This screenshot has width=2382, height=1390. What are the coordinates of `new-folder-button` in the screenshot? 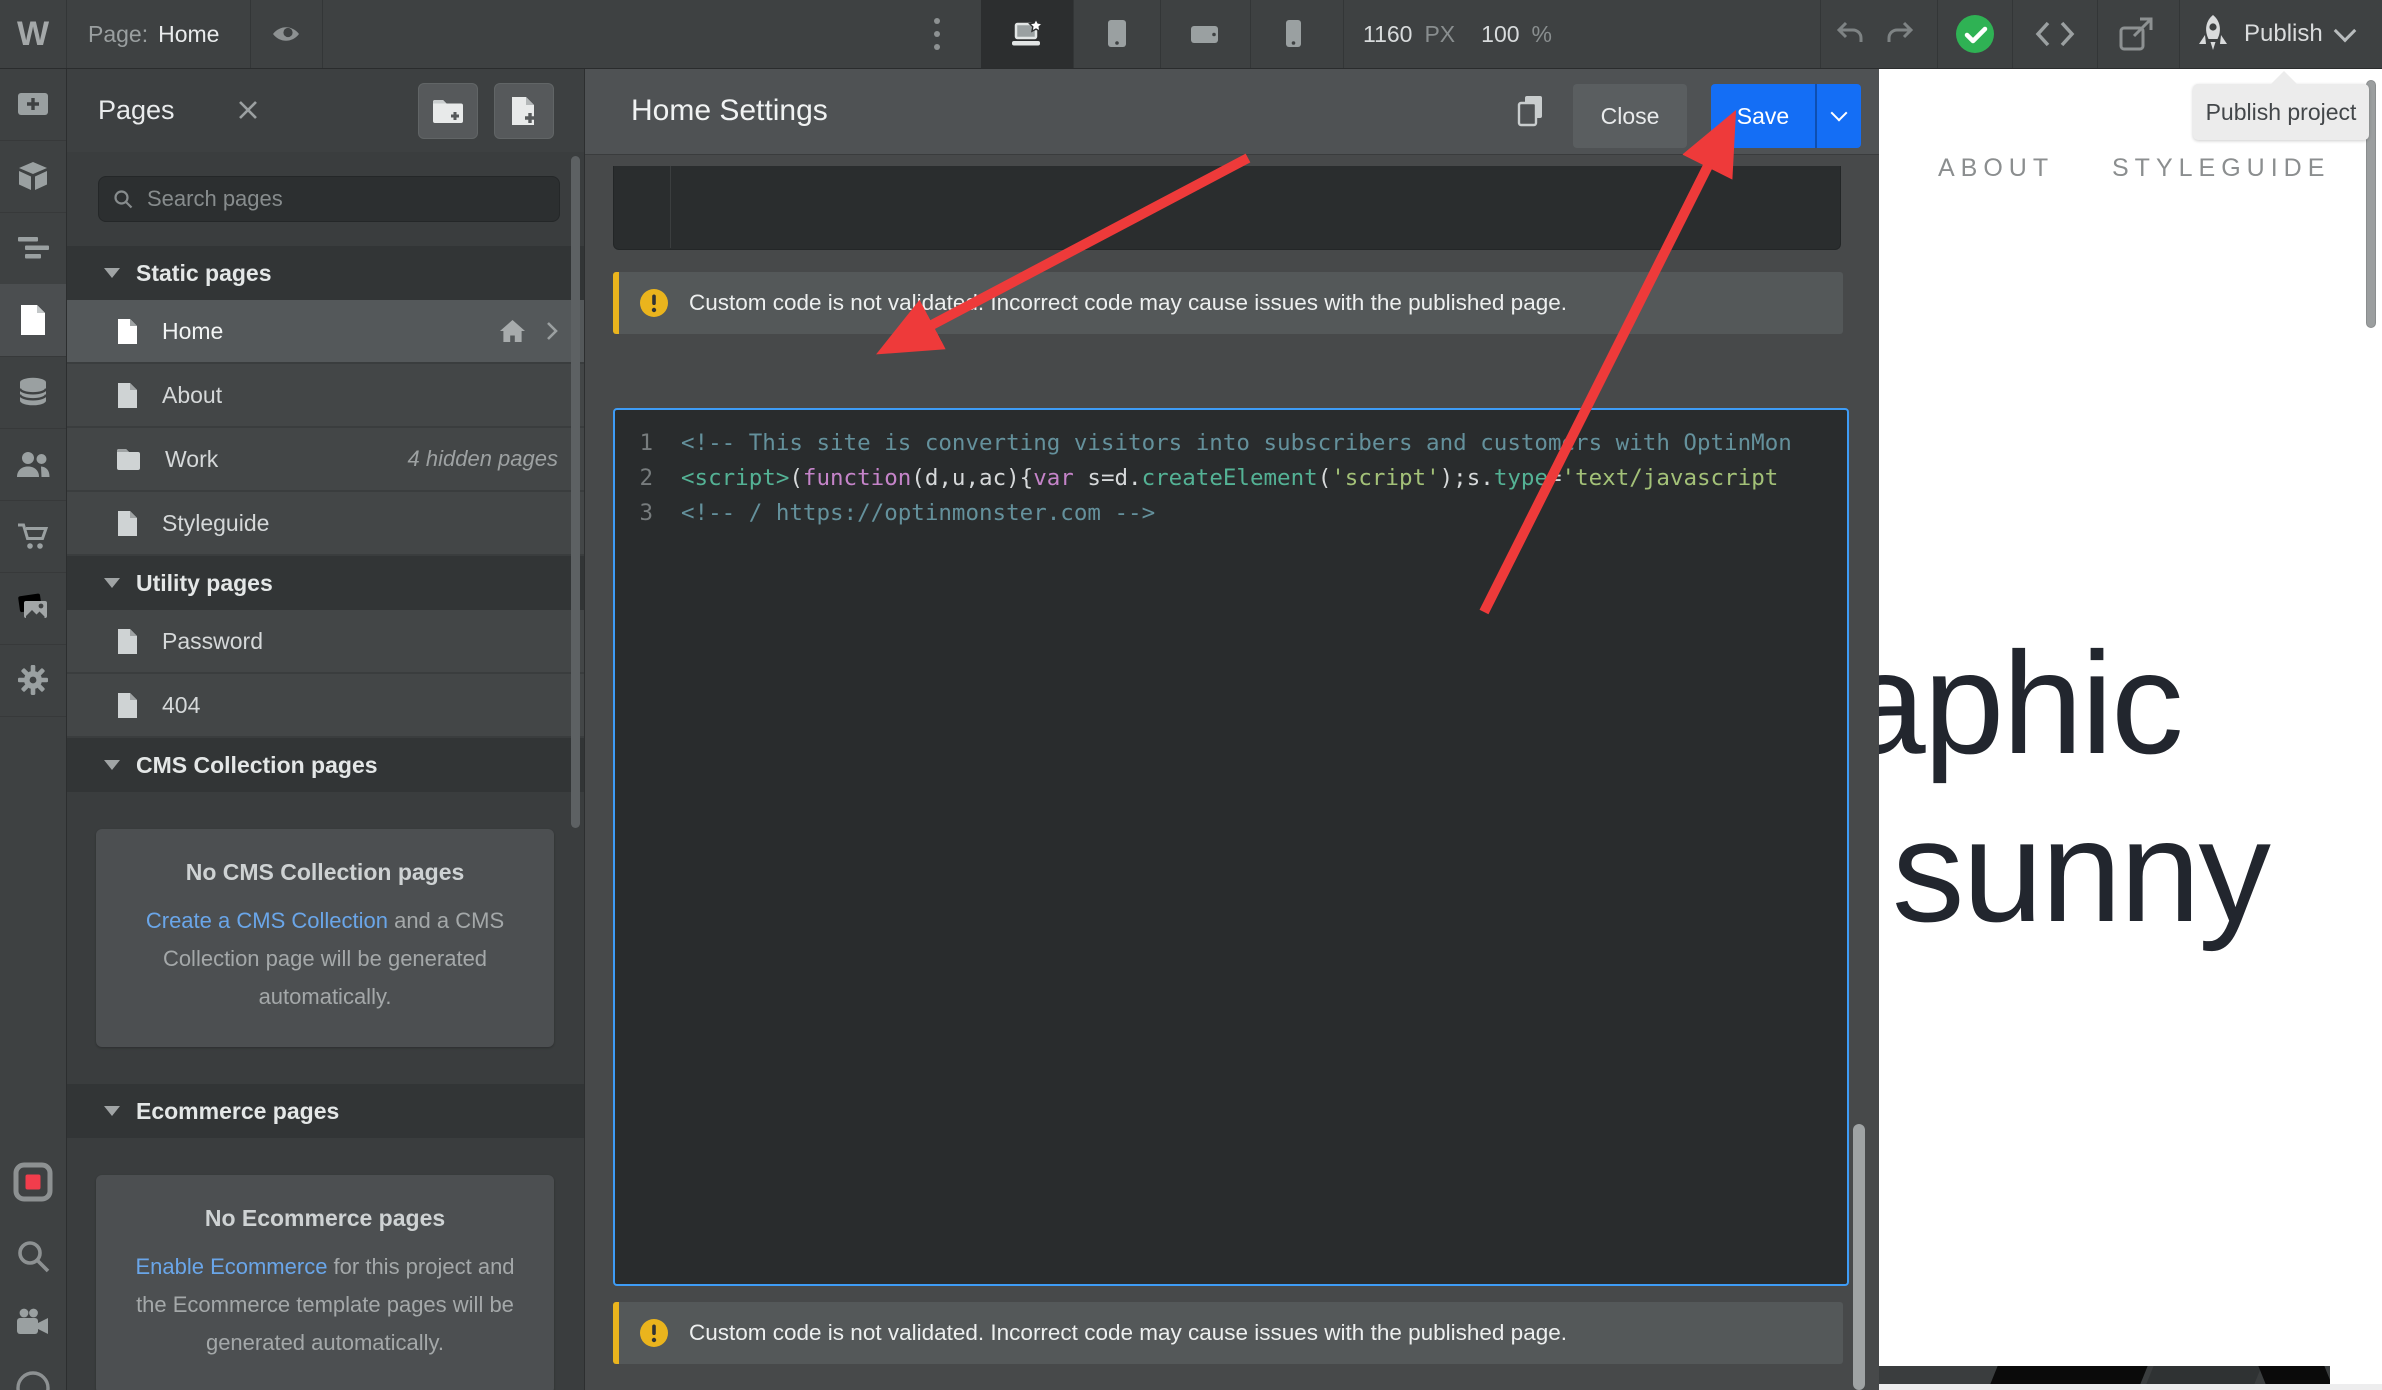 It's located at (448, 111).